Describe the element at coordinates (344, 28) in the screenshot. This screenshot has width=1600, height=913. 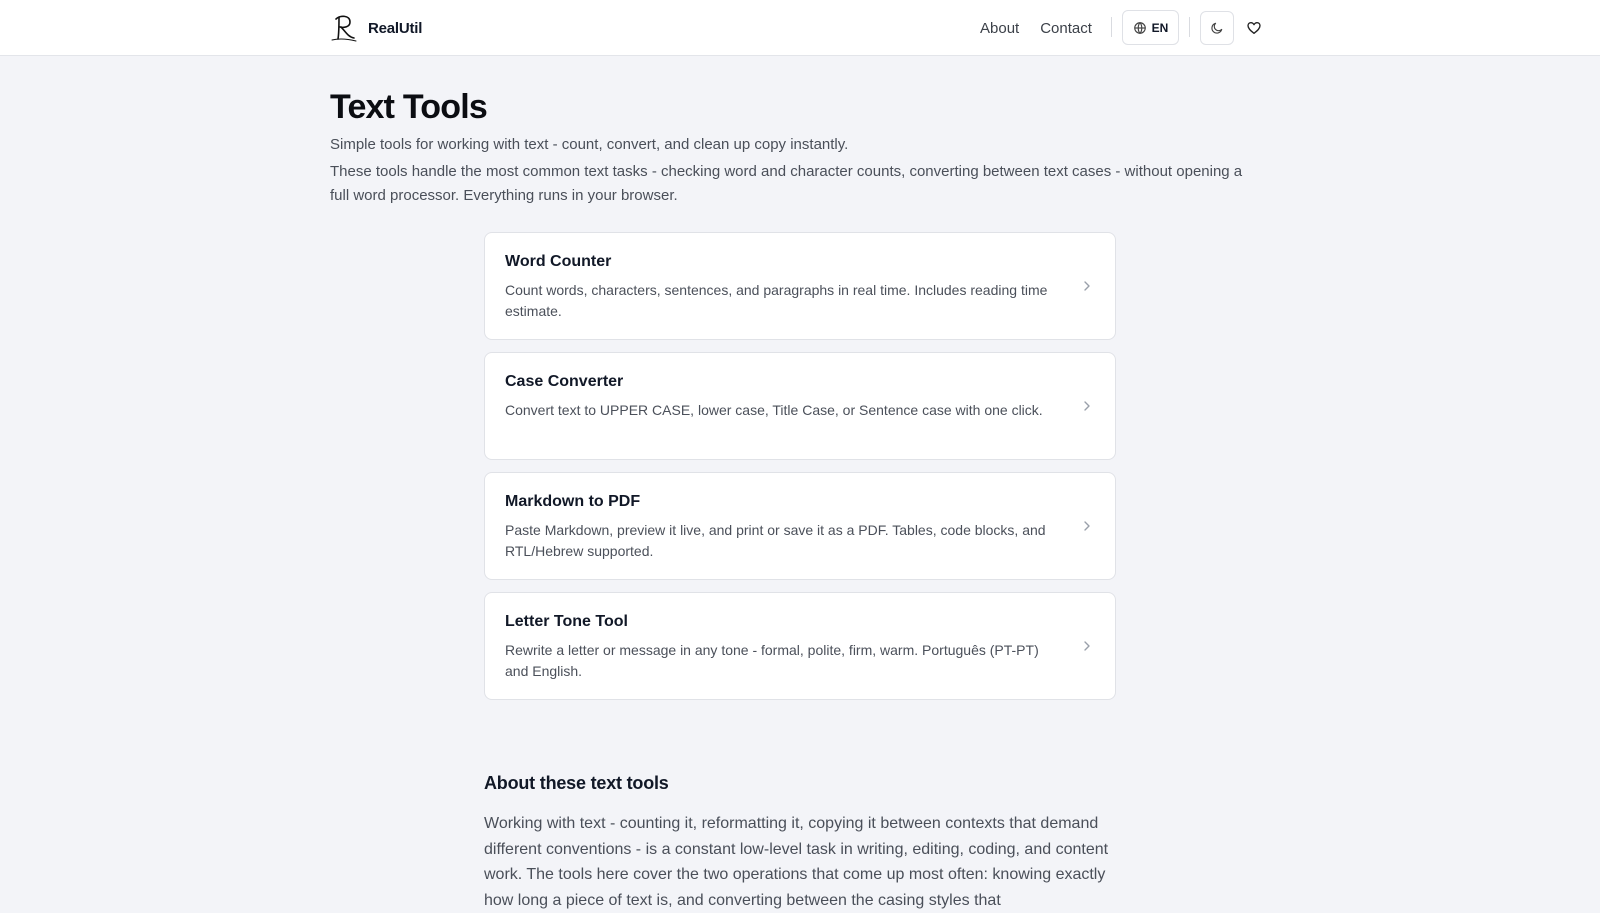
I see `r-logo-icon` at that location.